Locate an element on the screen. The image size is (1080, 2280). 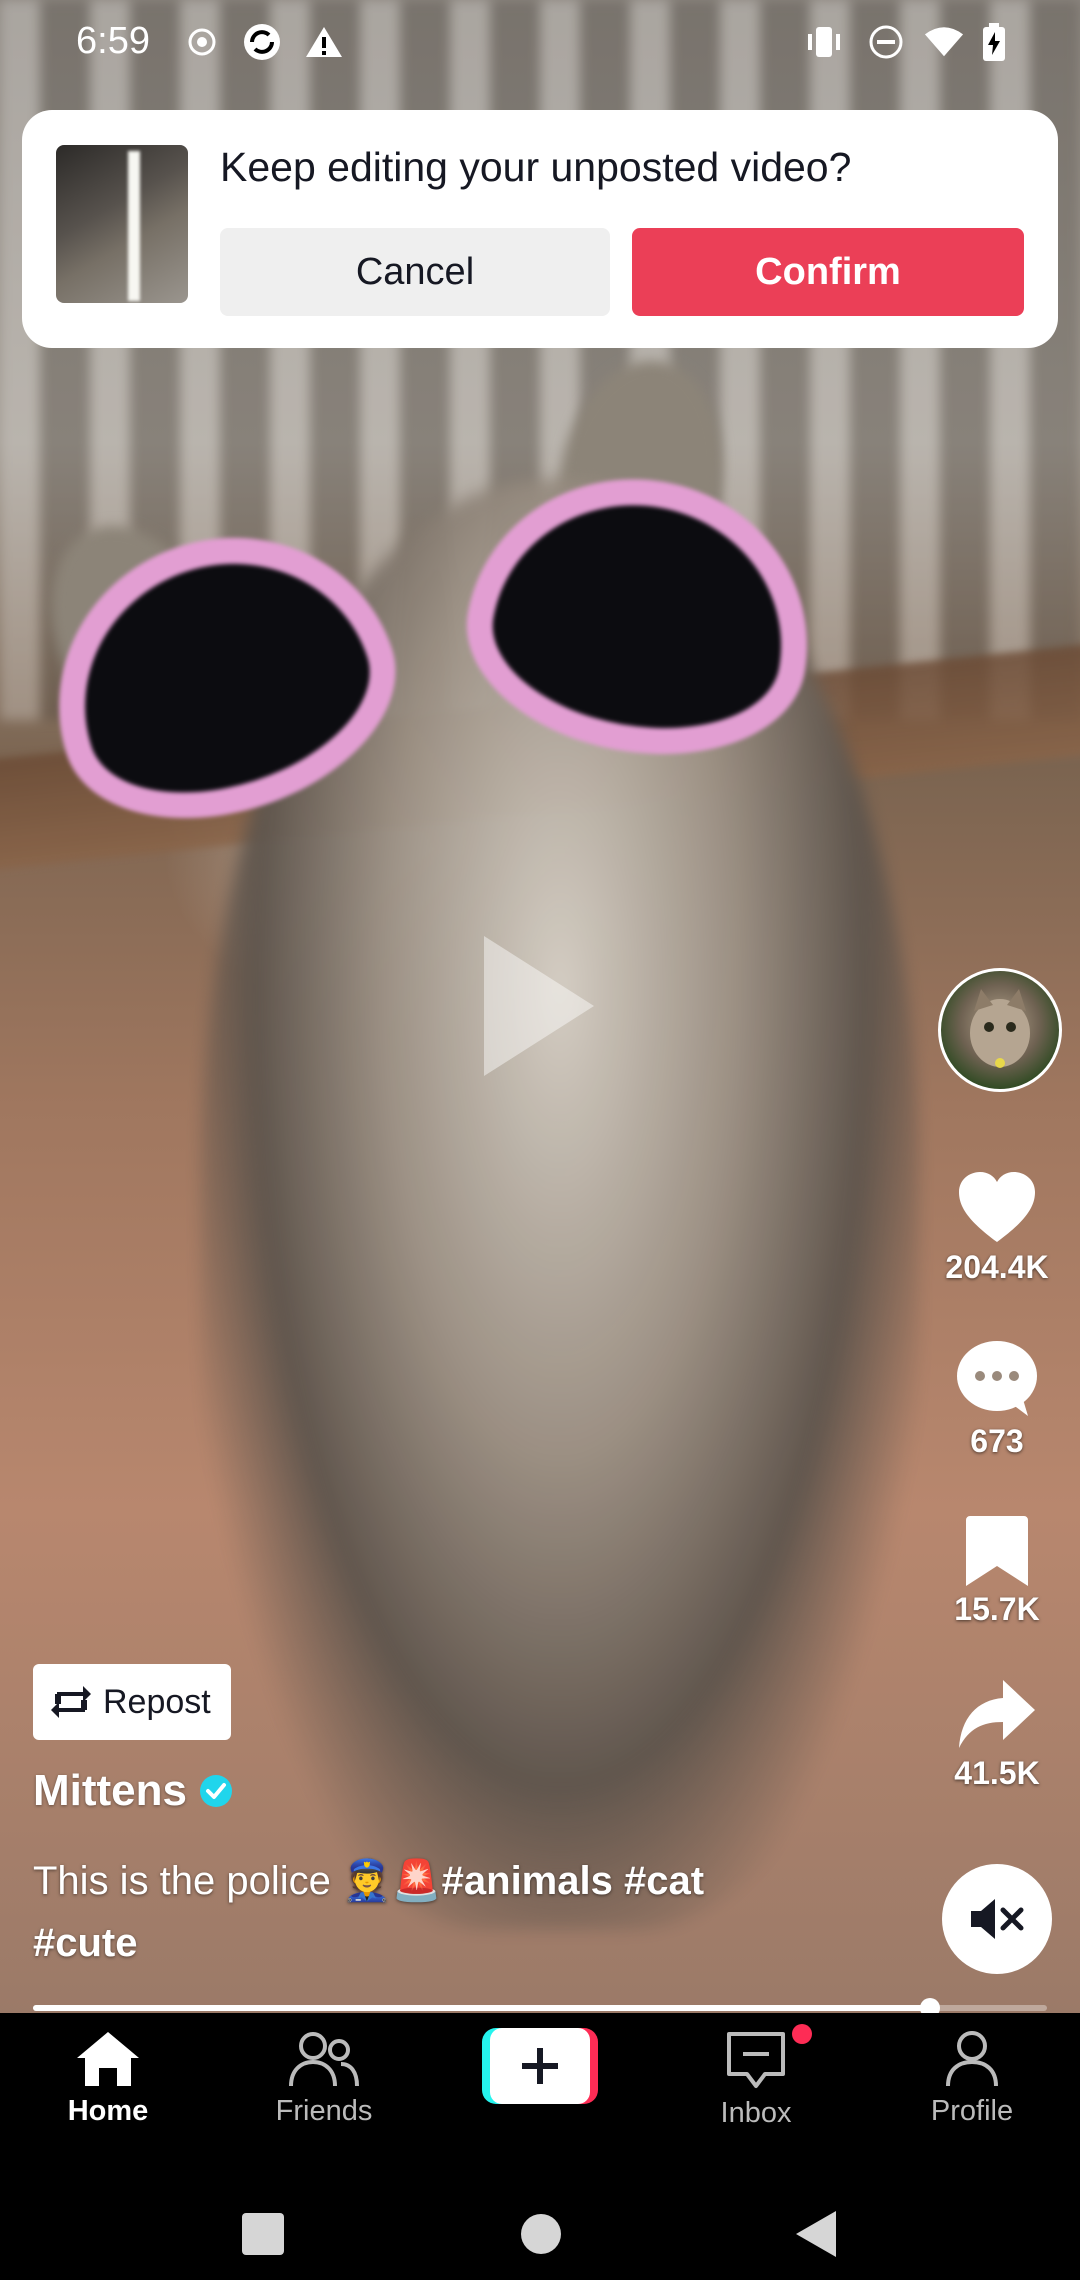
video-caption: This is the police 👮🚨#animals #cat #cute is located at coordinates (413, 1912).